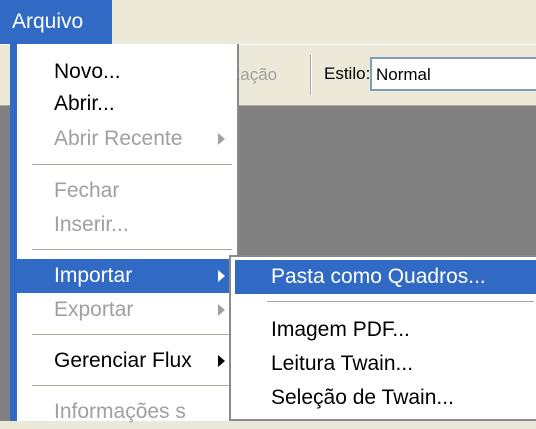  I want to click on menu-item-label: Gerenciar Flux, so click(123, 360).